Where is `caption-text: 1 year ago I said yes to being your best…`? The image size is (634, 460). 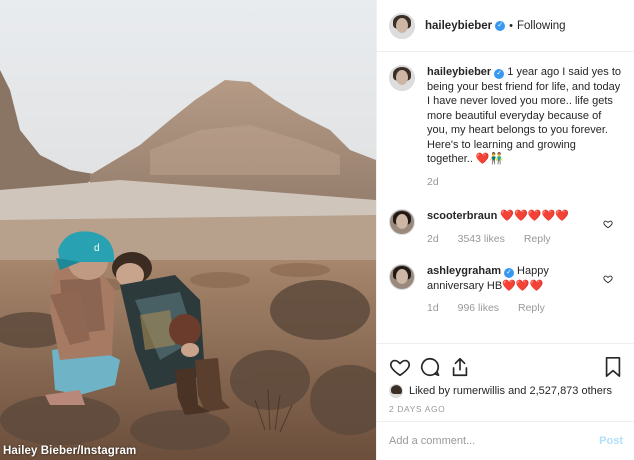
caption-text: 1 year ago I said yes to being your best… is located at coordinates (524, 115).